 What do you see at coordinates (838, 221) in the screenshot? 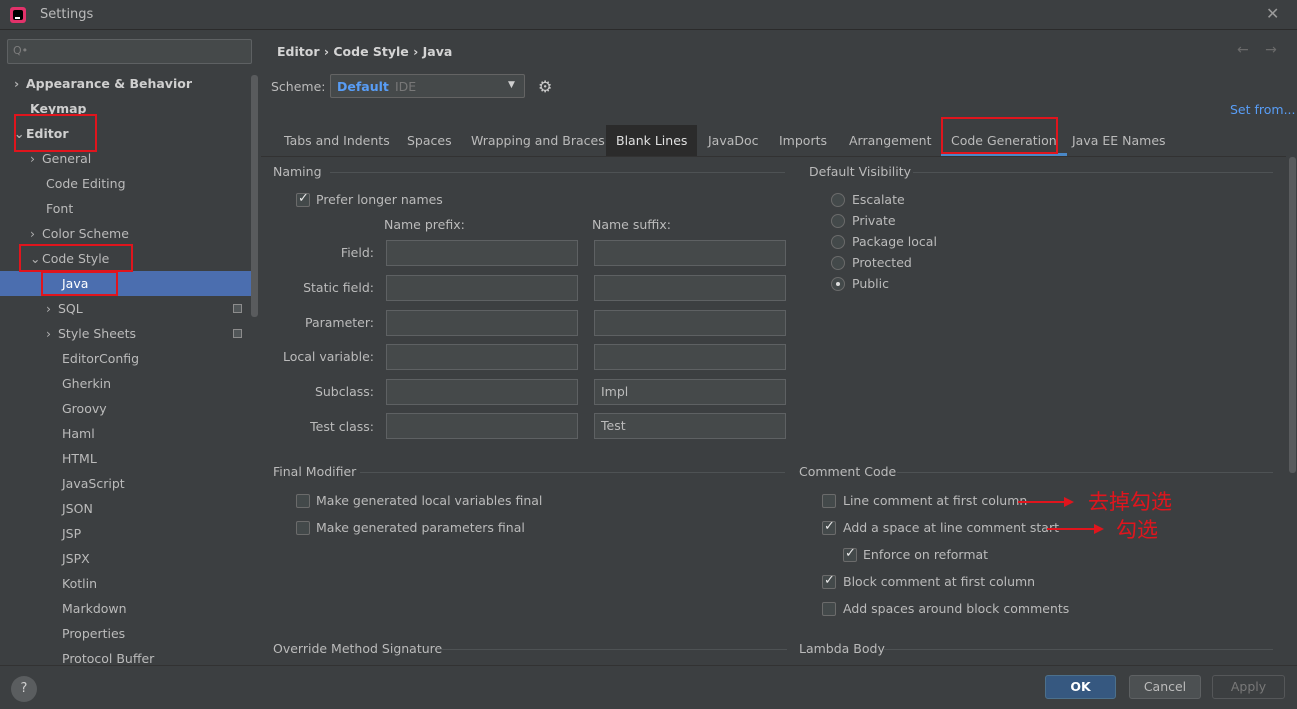
I see `visibility-private-radio` at bounding box center [838, 221].